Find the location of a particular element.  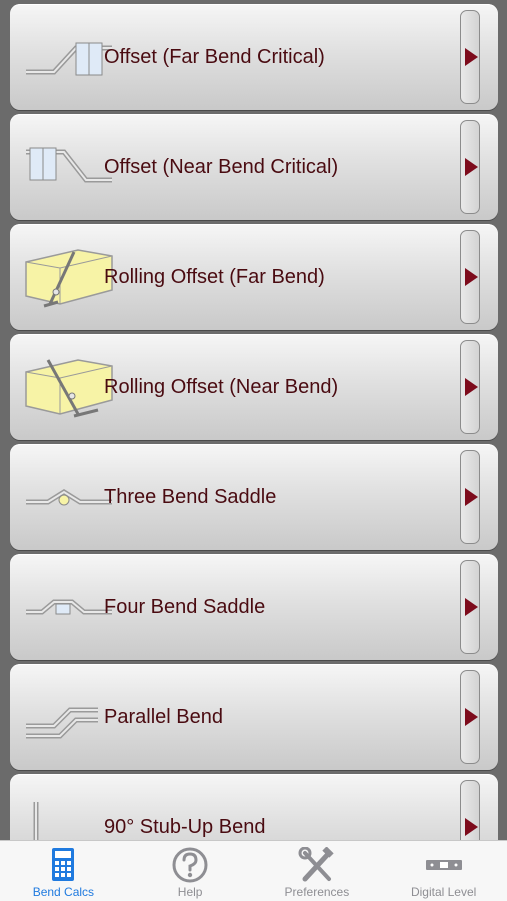

list-item-label: Four Bend Saddle is located at coordinates (185, 607).